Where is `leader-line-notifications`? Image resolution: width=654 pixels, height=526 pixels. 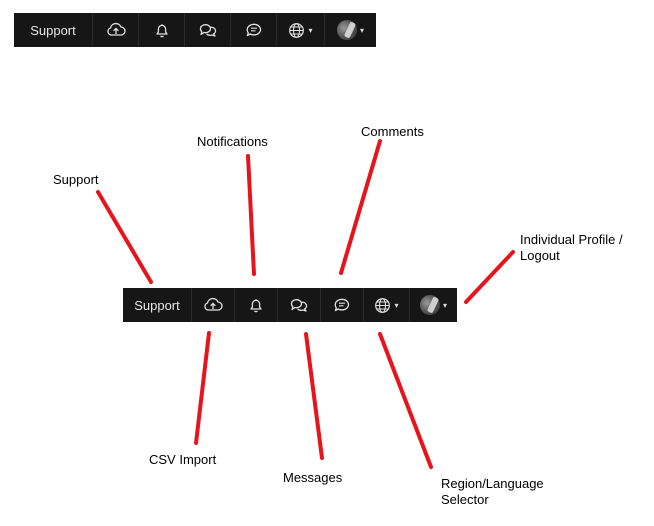
leader-line-notifications is located at coordinates (251, 215).